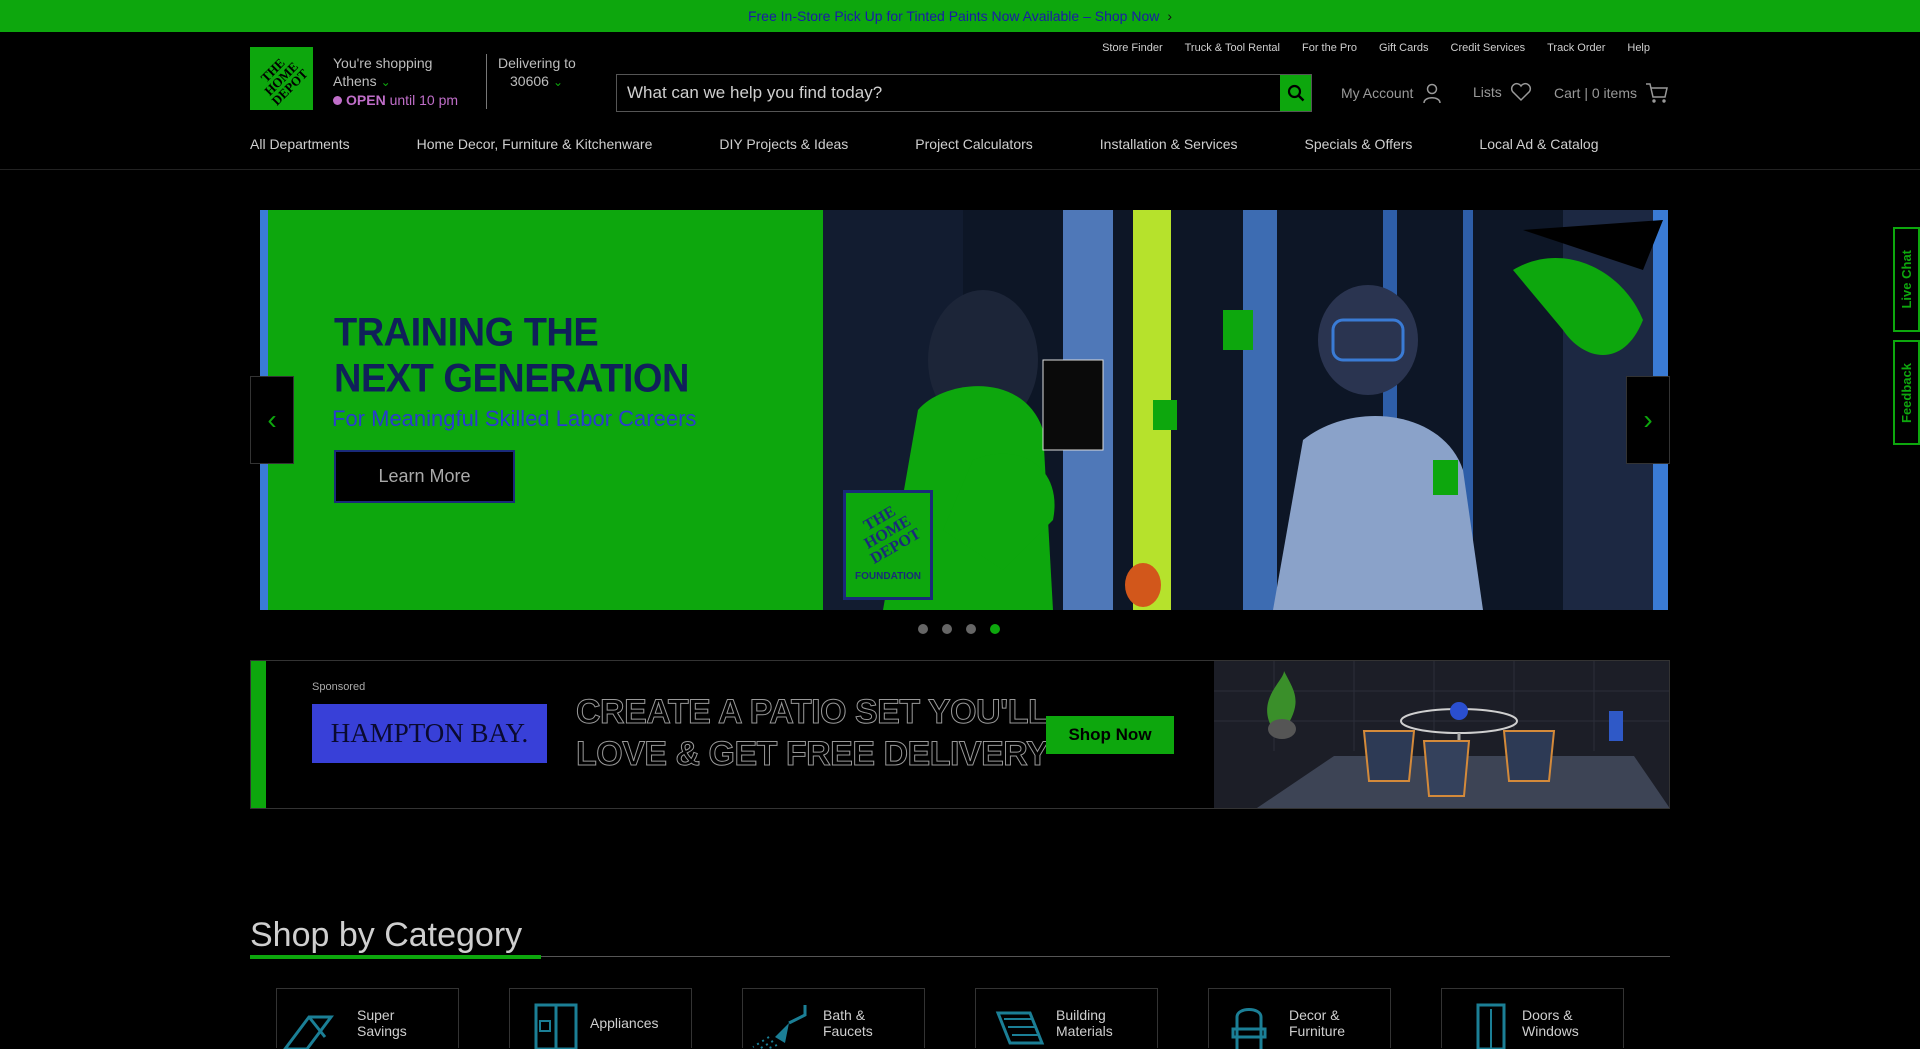 The width and height of the screenshot is (1920, 1049). I want to click on learn-more-button: Learn More, so click(424, 476).